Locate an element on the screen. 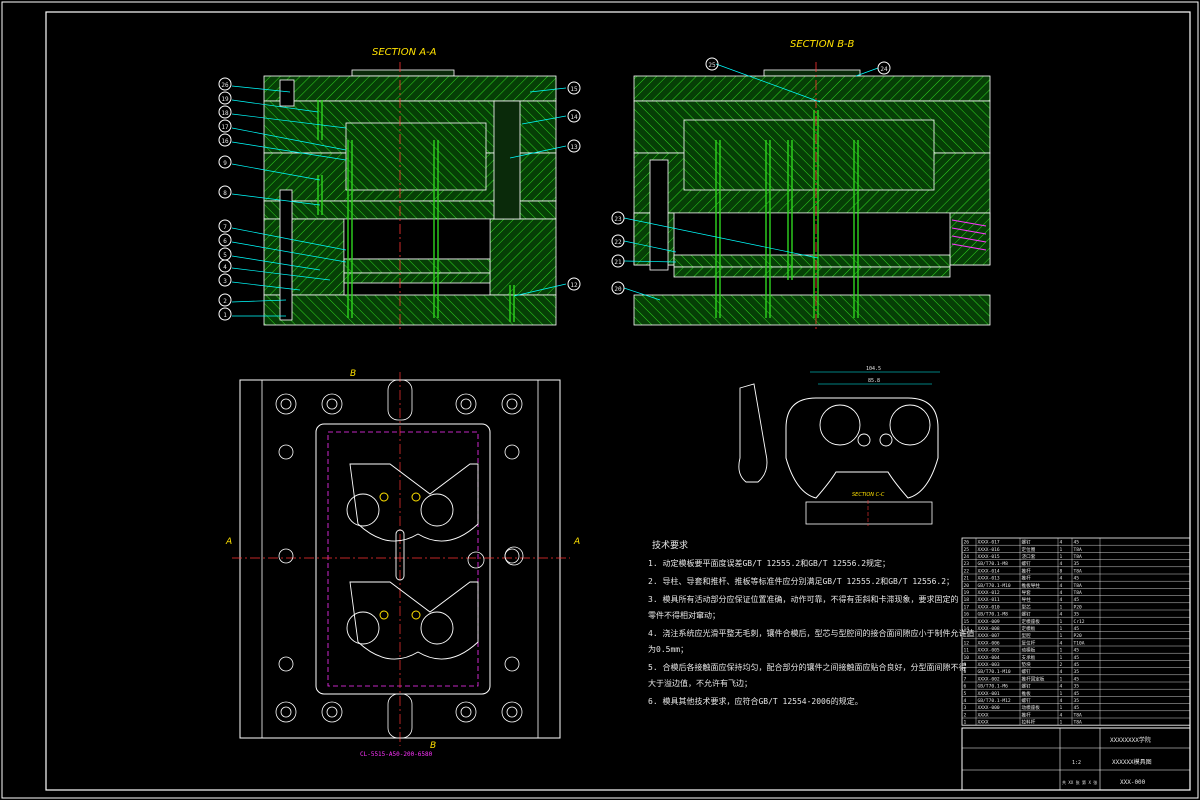 Image resolution: width=1200 pixels, height=800 pixels. title-name: XXXXXX模具图 is located at coordinates (1132, 762).